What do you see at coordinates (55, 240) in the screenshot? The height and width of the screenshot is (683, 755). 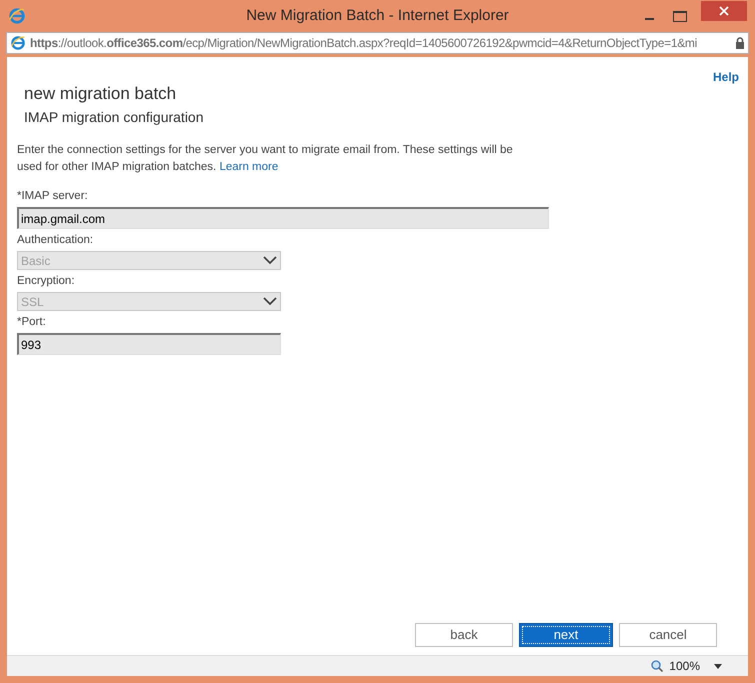 I see `field-label: Authentication:` at bounding box center [55, 240].